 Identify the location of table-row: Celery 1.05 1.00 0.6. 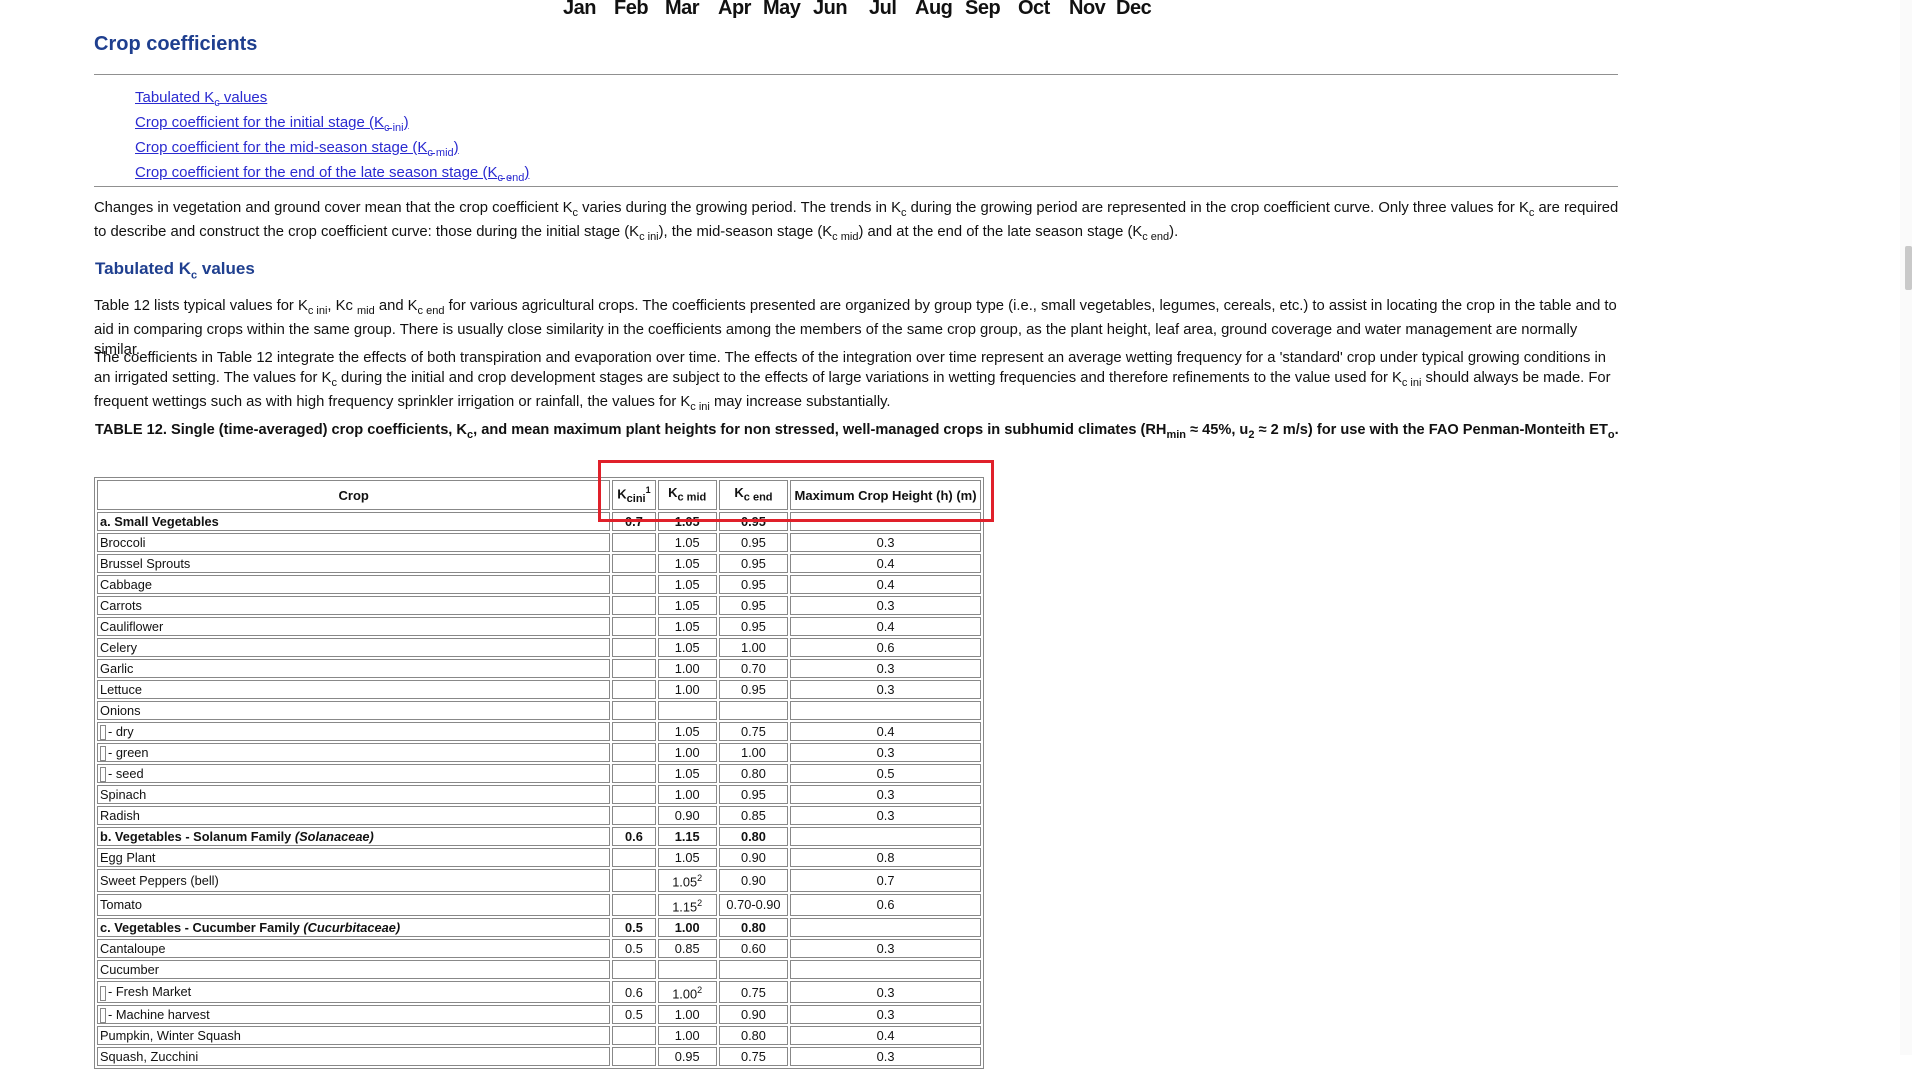
(539, 647).